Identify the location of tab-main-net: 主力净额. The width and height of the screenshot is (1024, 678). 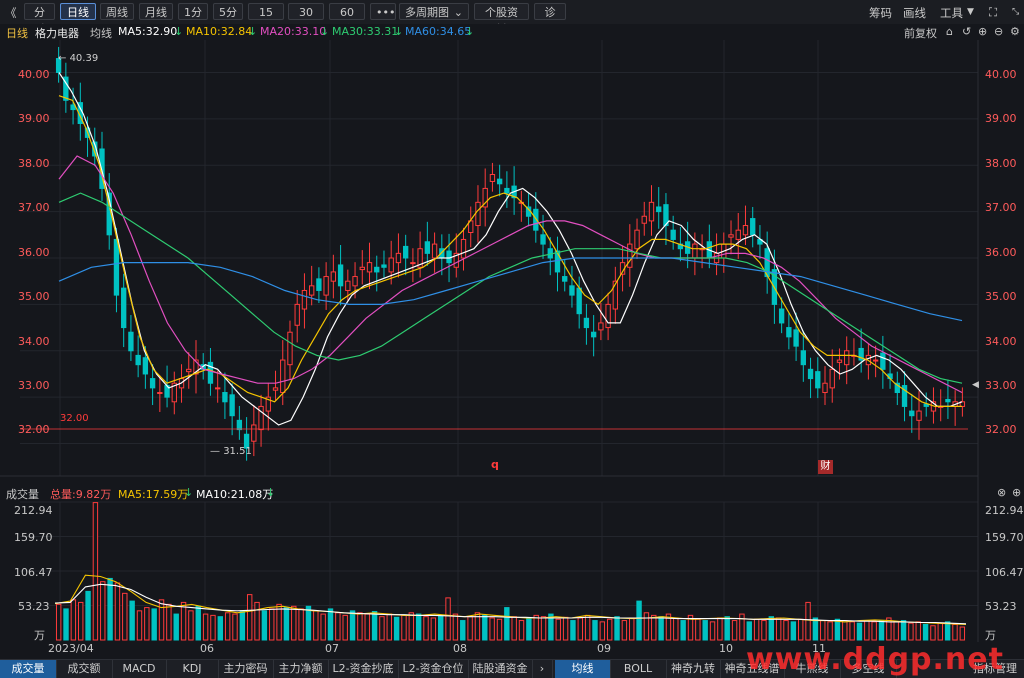
(301, 669).